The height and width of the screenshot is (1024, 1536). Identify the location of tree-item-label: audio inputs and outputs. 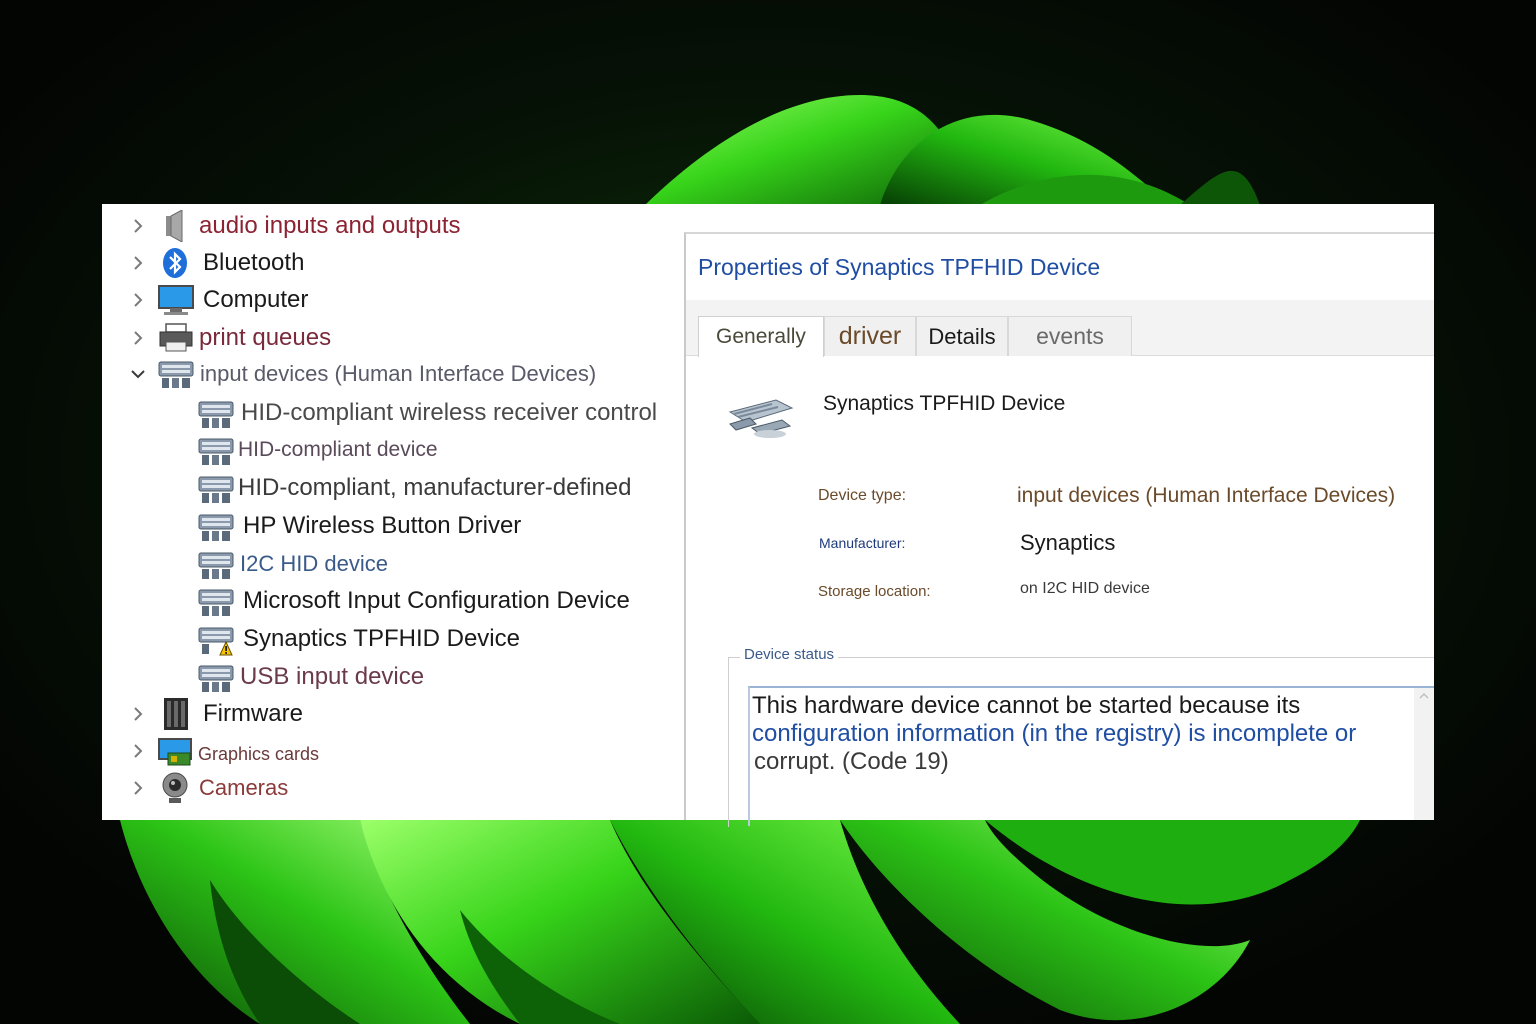
(330, 225).